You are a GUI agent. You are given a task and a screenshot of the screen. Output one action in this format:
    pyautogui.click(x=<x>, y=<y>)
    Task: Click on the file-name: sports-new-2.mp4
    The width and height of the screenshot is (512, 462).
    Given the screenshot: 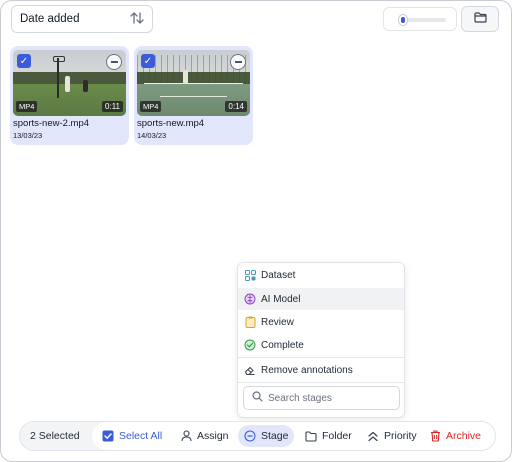 What is the action you would take?
    pyautogui.click(x=51, y=123)
    